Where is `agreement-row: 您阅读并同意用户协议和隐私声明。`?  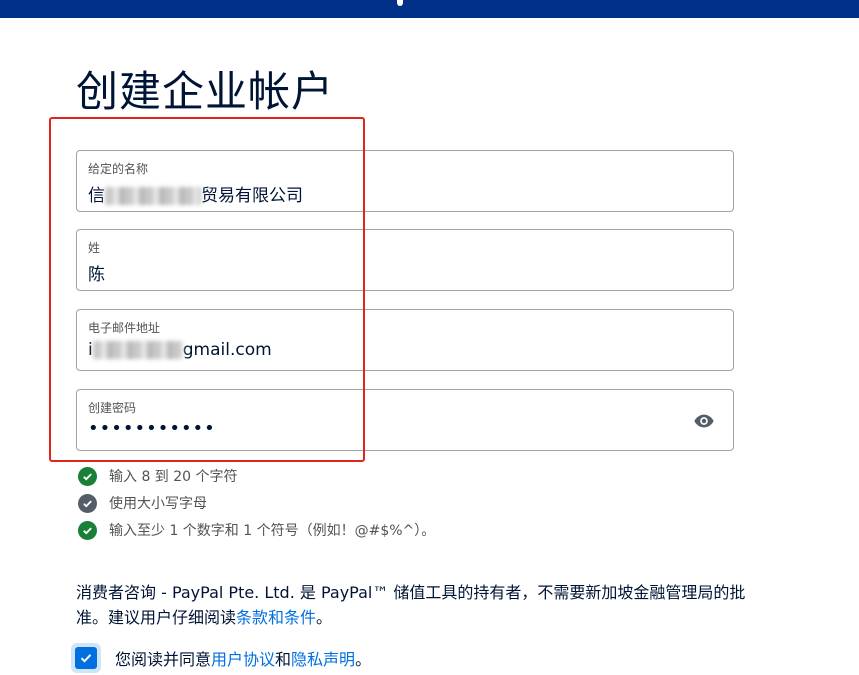
agreement-row: 您阅读并同意用户协议和隐私声明。 is located at coordinates (221, 658).